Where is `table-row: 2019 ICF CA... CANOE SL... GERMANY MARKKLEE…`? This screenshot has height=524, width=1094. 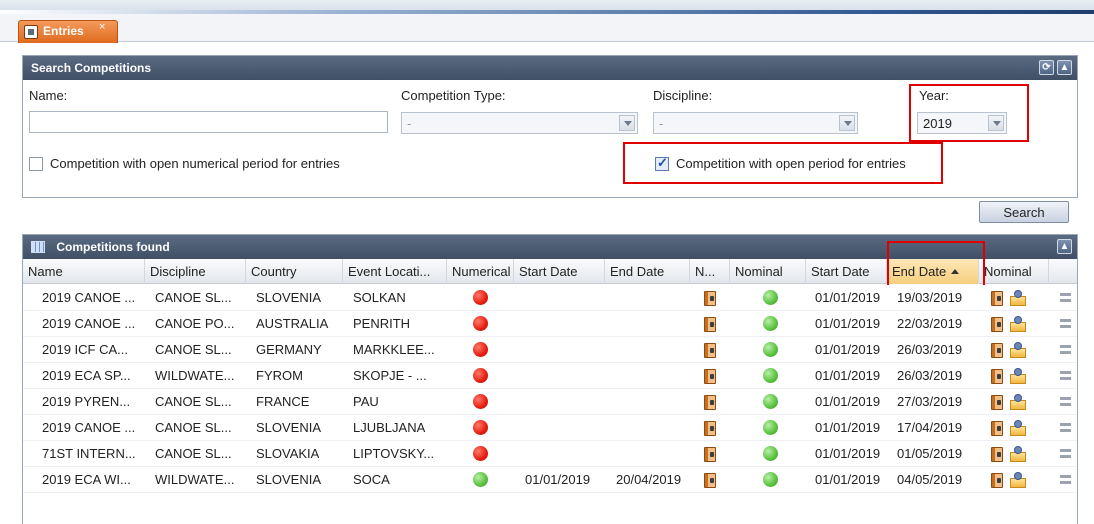 table-row: 2019 ICF CA... CANOE SL... GERMANY MARKKLEE… is located at coordinates (550, 350).